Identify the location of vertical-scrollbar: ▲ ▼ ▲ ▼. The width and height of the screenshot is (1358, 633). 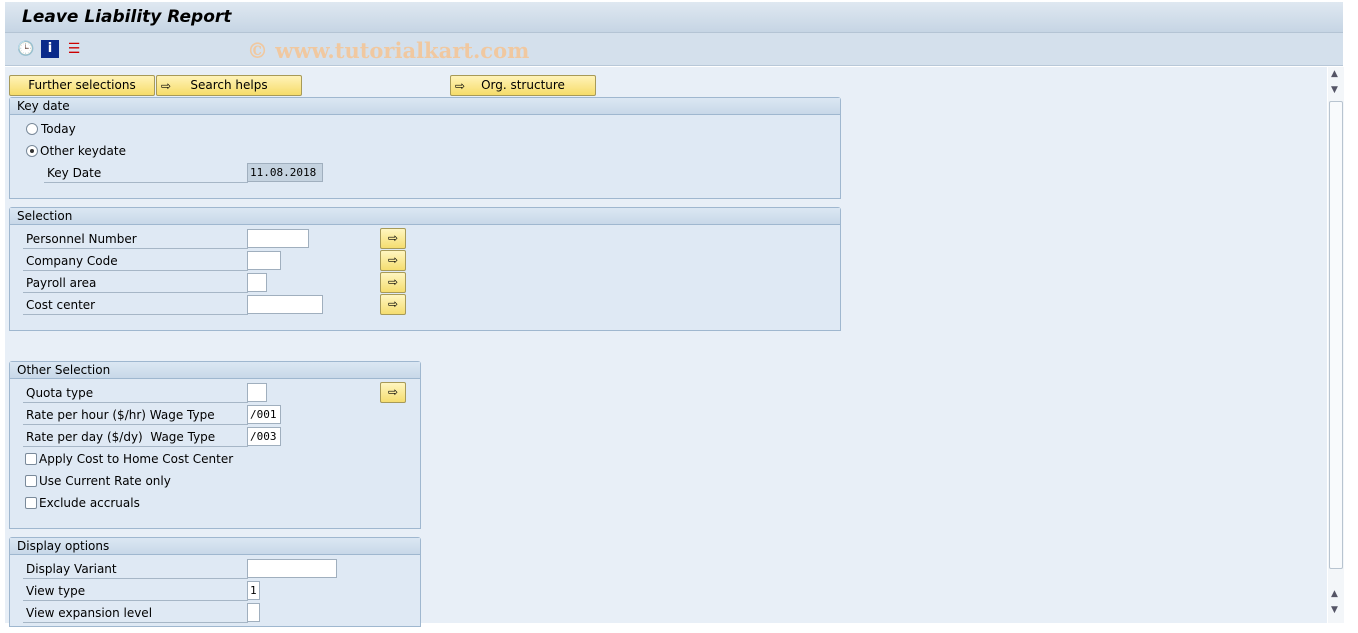
(1336, 345).